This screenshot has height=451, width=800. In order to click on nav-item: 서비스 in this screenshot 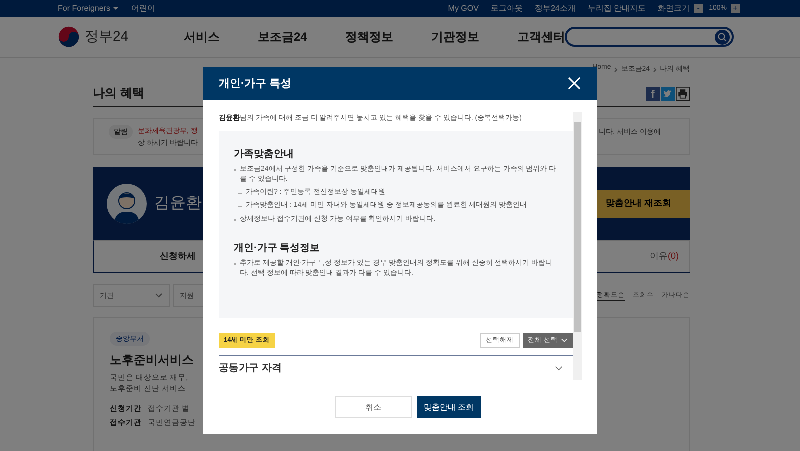, I will do `click(202, 37)`.